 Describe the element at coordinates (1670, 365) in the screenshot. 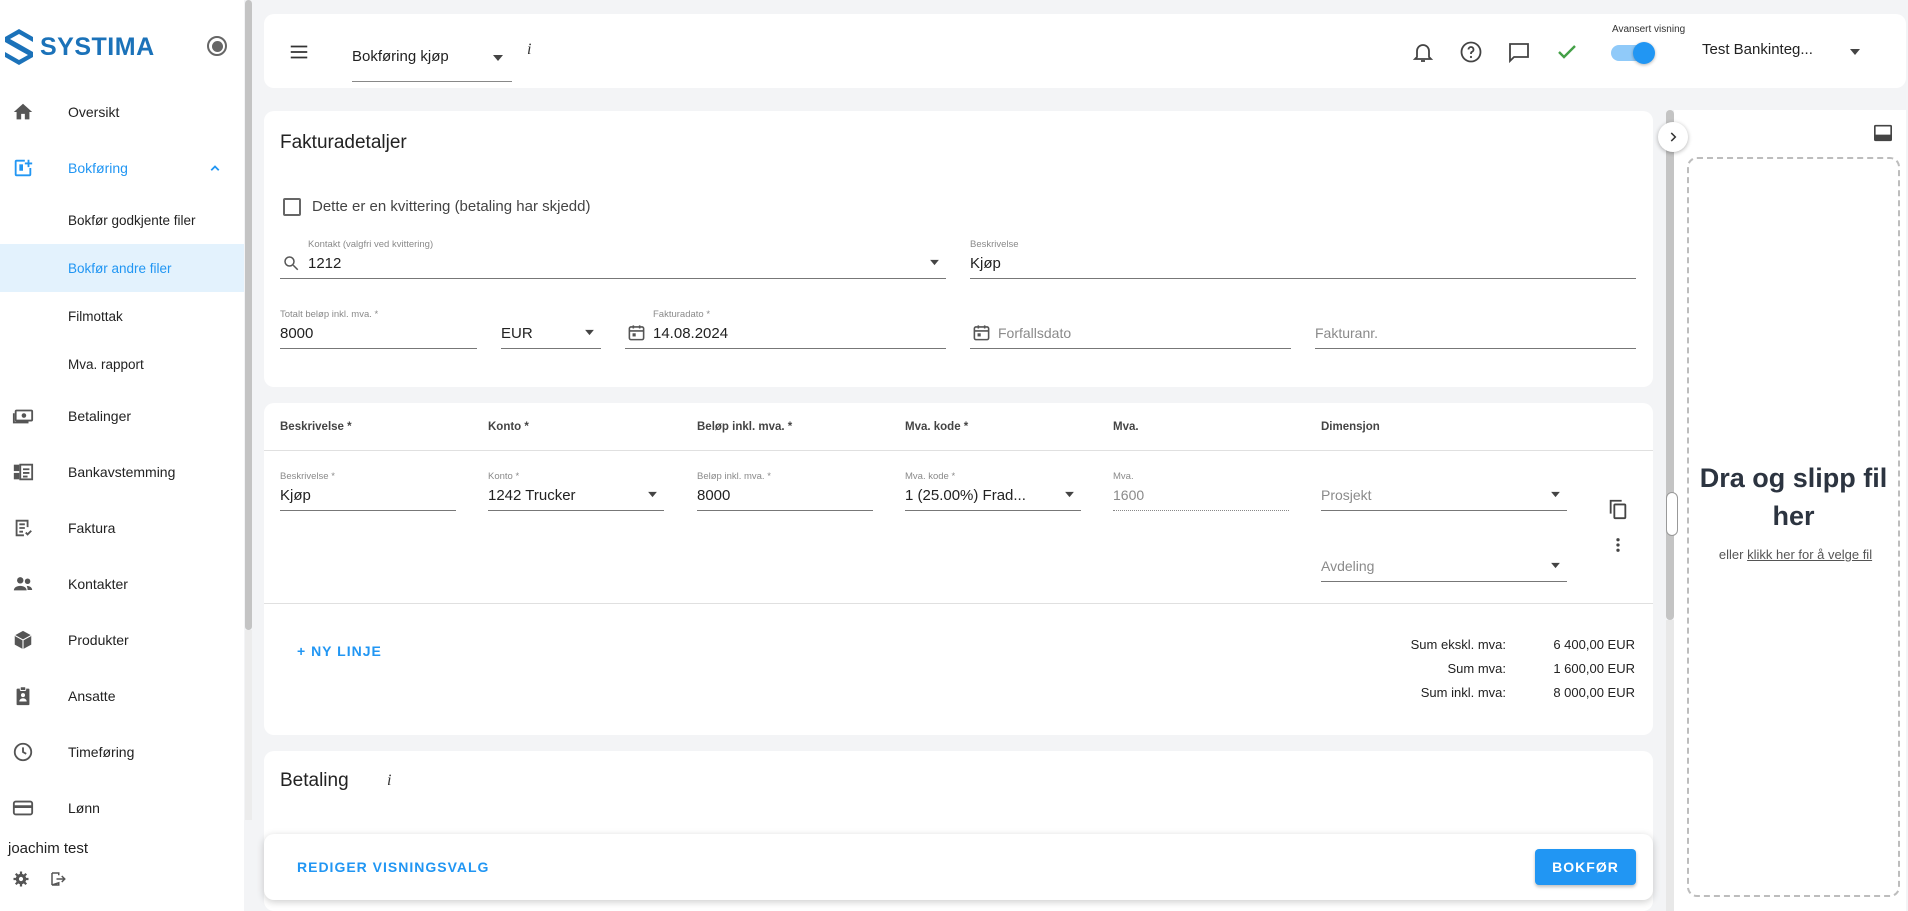

I see `main-scrollbar` at that location.